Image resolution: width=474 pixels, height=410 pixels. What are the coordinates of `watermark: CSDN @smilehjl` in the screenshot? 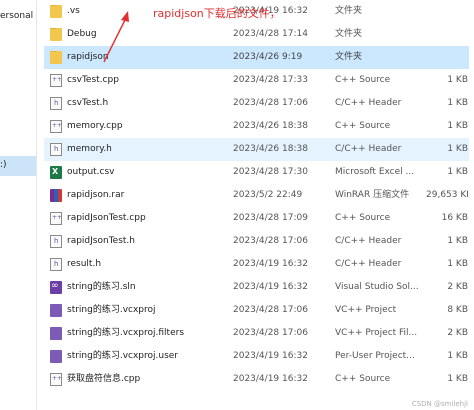 It's located at (439, 404).